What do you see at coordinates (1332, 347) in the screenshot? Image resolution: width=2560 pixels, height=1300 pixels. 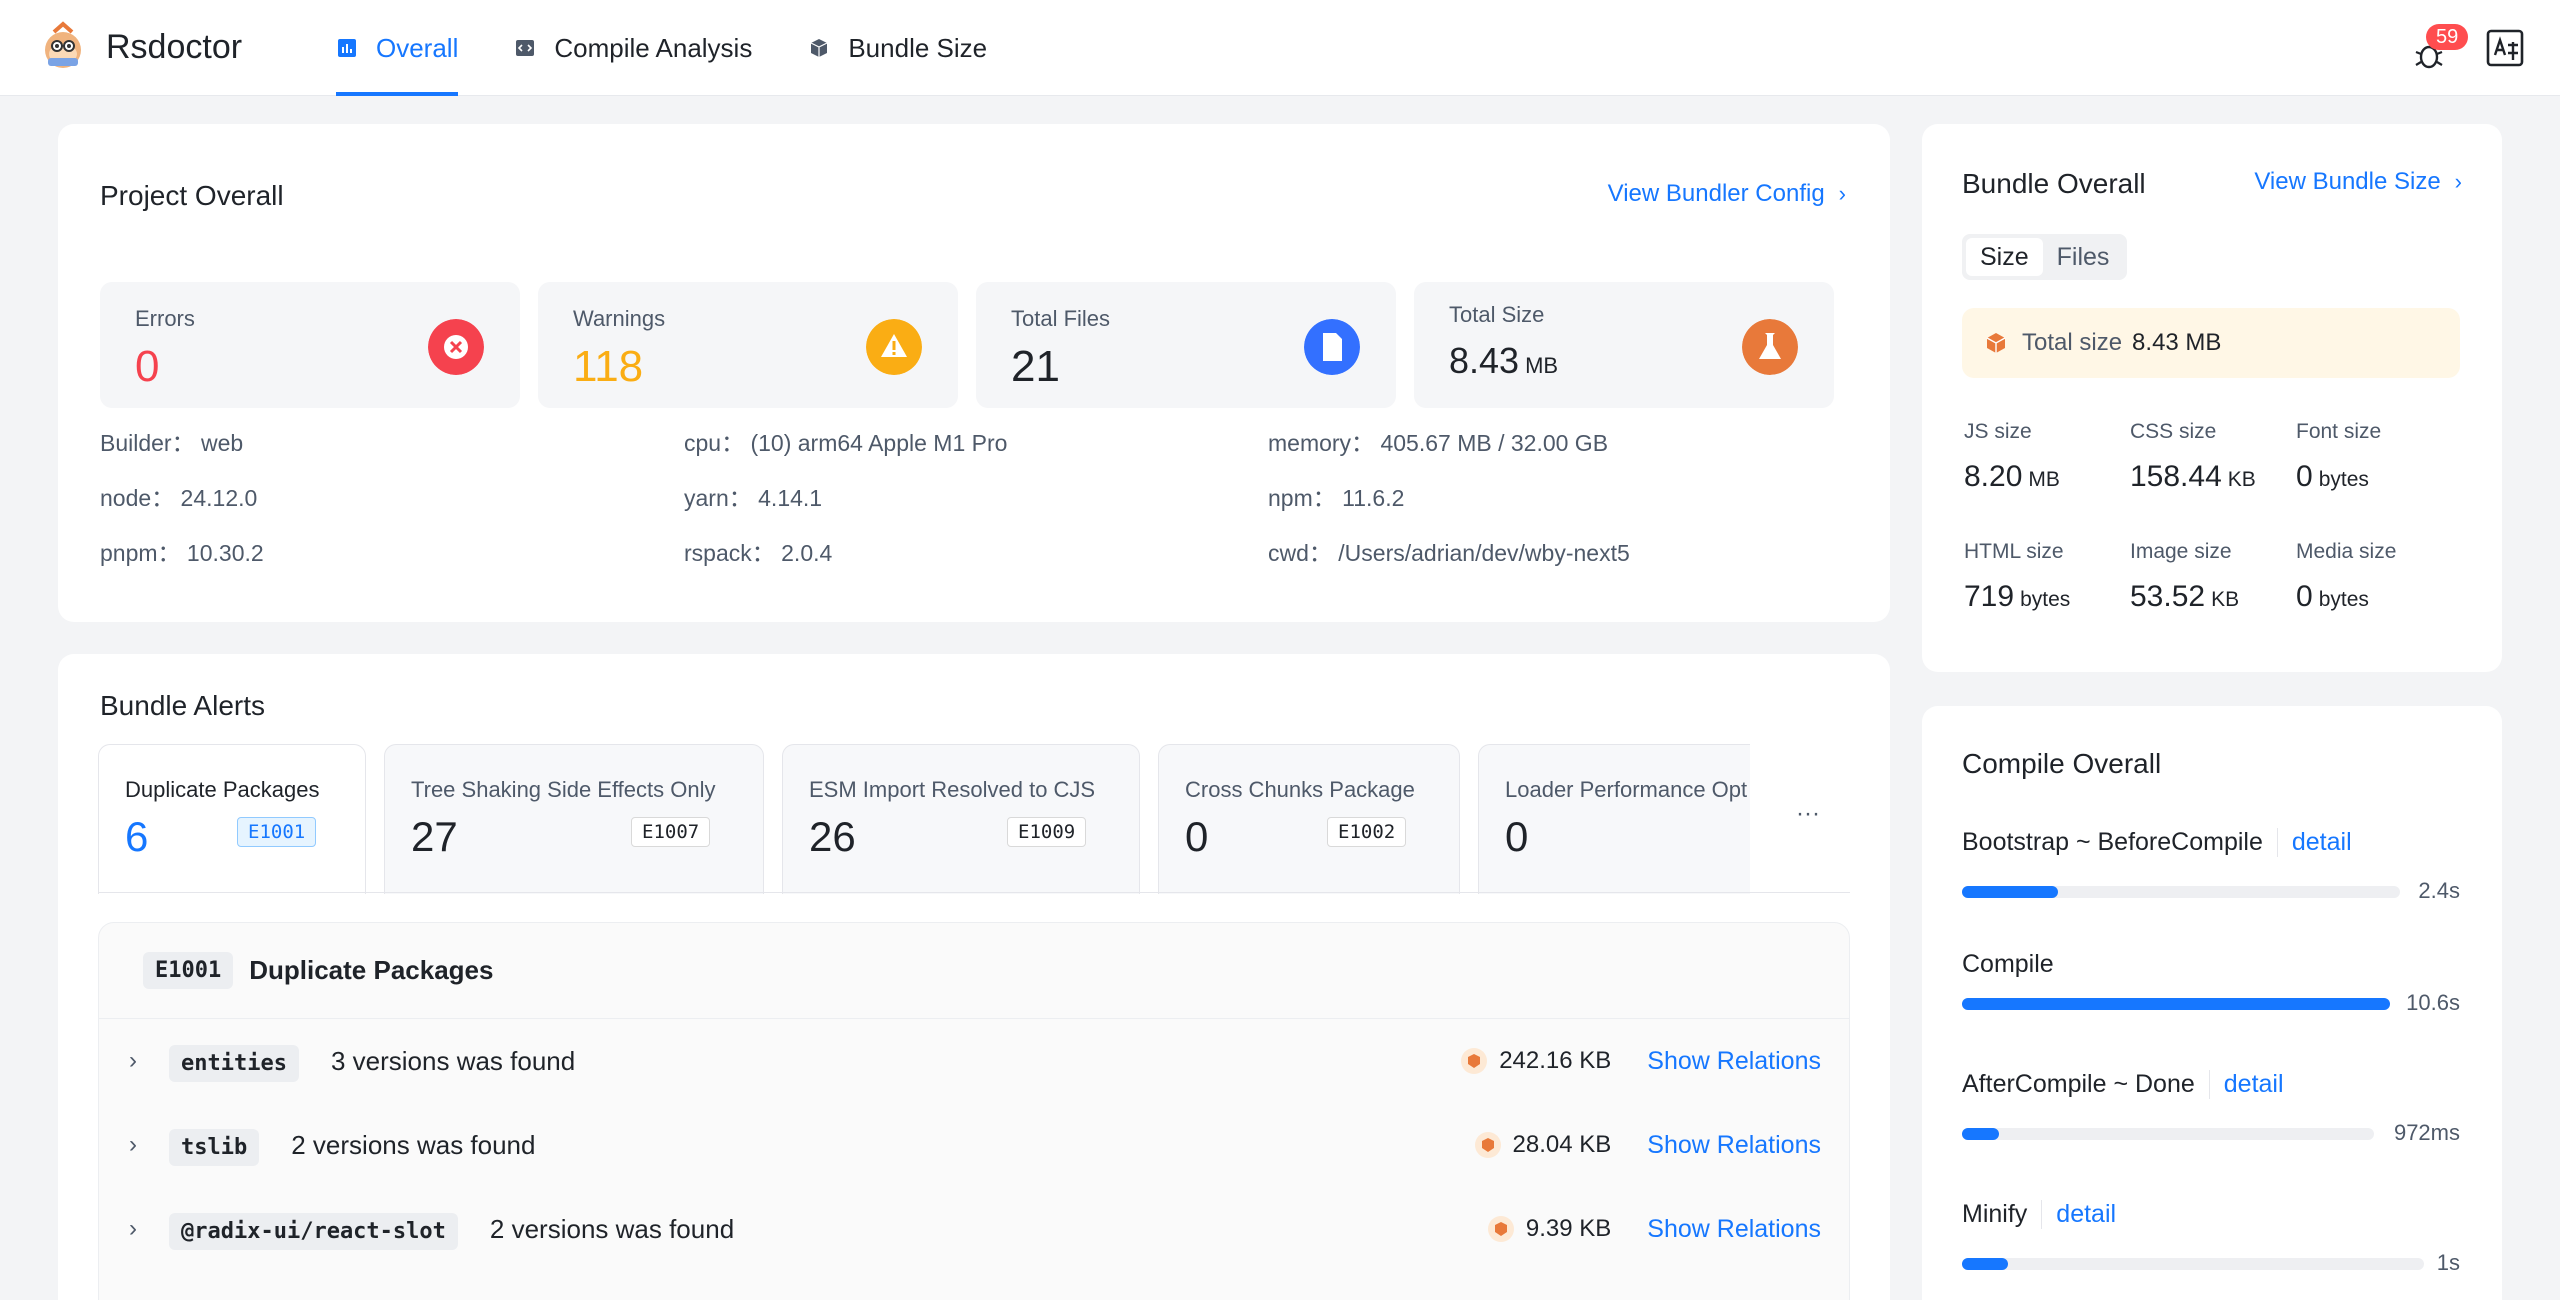 I see `file-icon` at bounding box center [1332, 347].